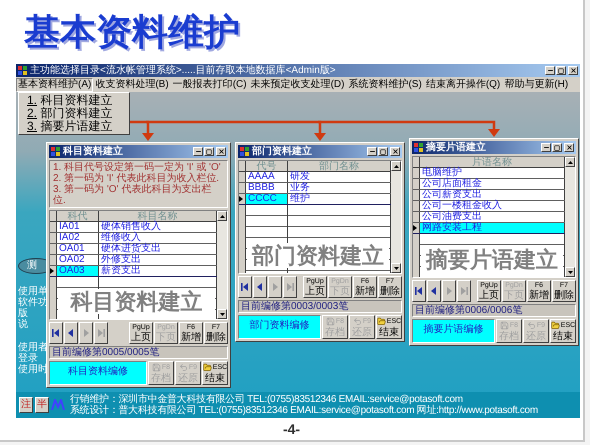  I want to click on watermark-caption: 部门资料建立, so click(318, 255).